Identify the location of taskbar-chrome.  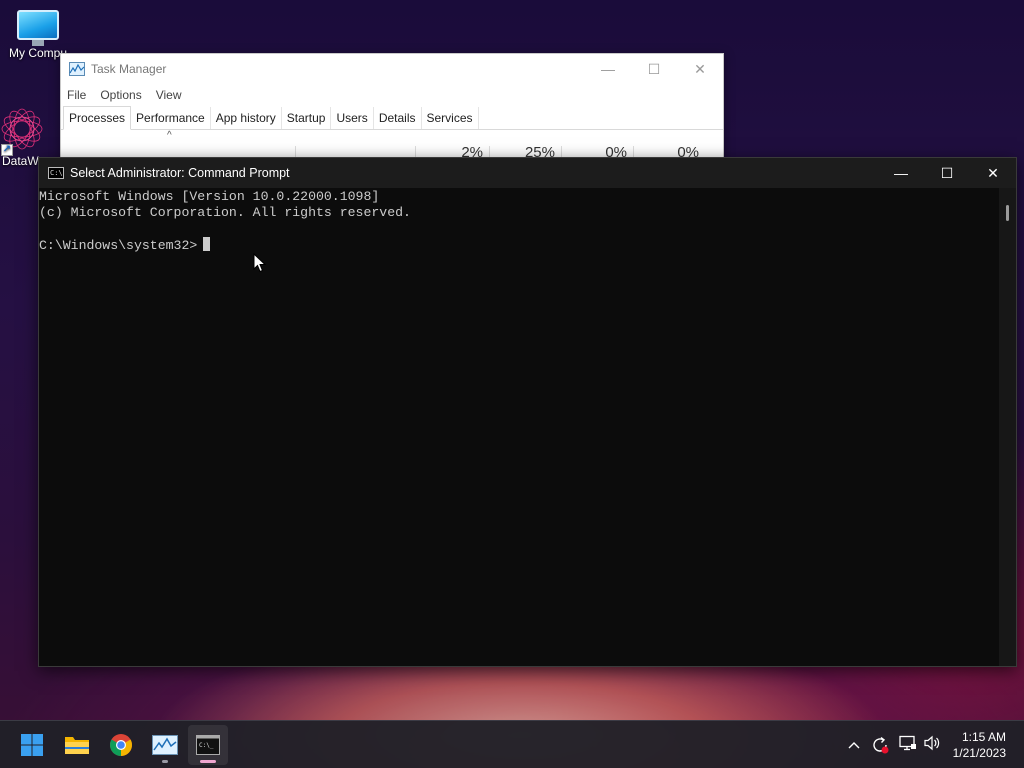
(121, 745).